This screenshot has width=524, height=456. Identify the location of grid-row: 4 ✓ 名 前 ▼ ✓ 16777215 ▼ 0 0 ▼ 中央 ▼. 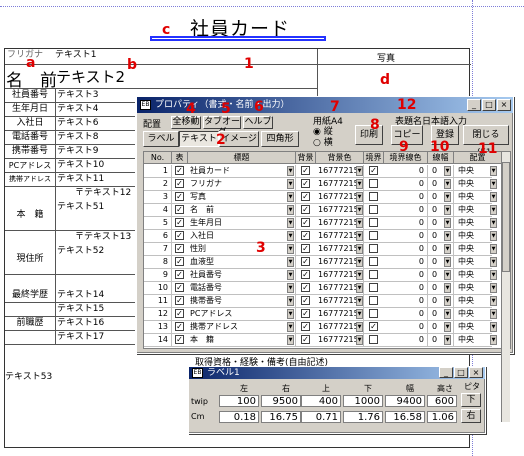
(323, 210).